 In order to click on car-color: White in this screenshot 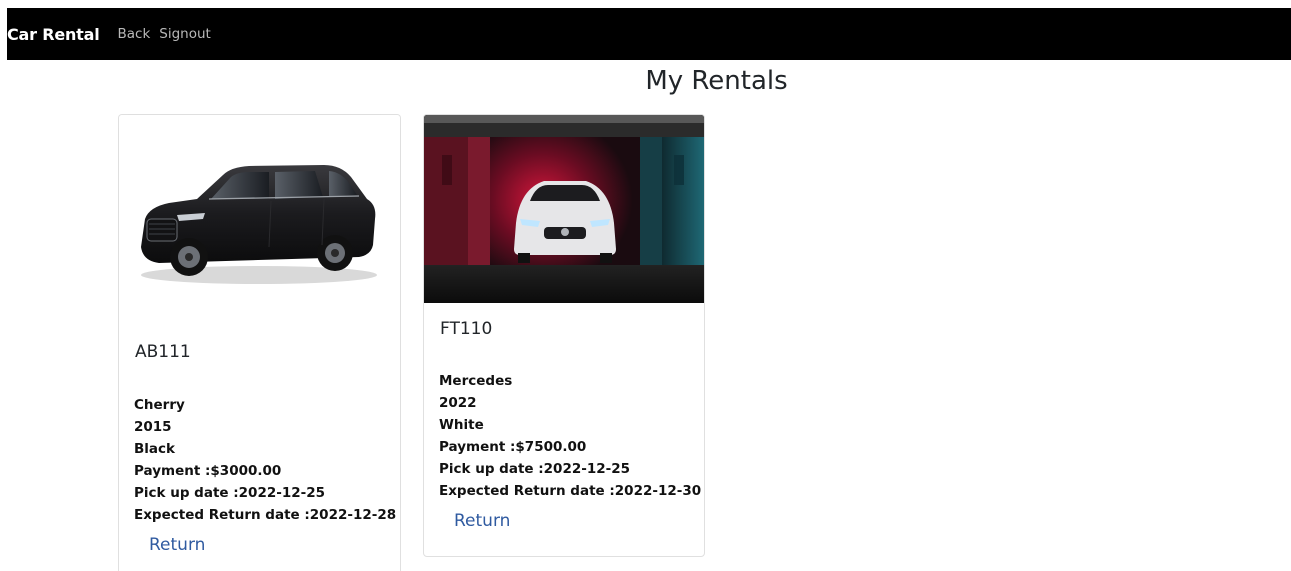, I will do `click(461, 425)`.